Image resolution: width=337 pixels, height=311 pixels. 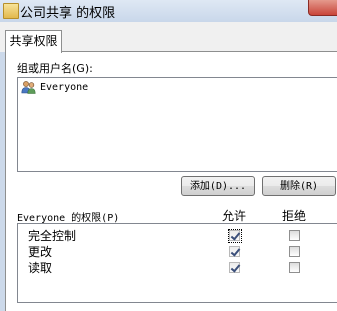 What do you see at coordinates (40, 252) in the screenshot?
I see `permission-label: 更改` at bounding box center [40, 252].